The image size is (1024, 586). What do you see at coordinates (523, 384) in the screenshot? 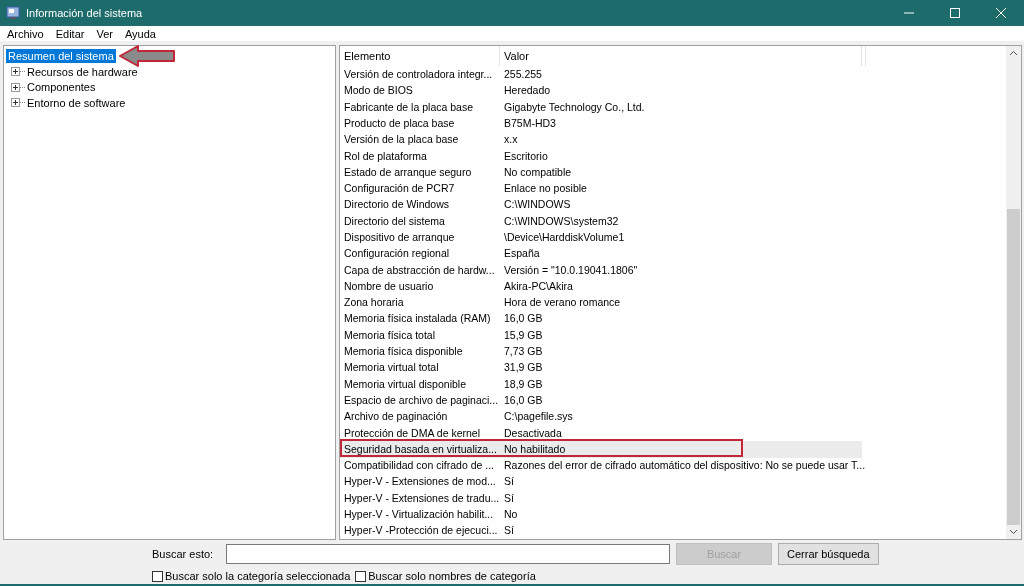
I see `table-cell-text: 18,9 GB` at bounding box center [523, 384].